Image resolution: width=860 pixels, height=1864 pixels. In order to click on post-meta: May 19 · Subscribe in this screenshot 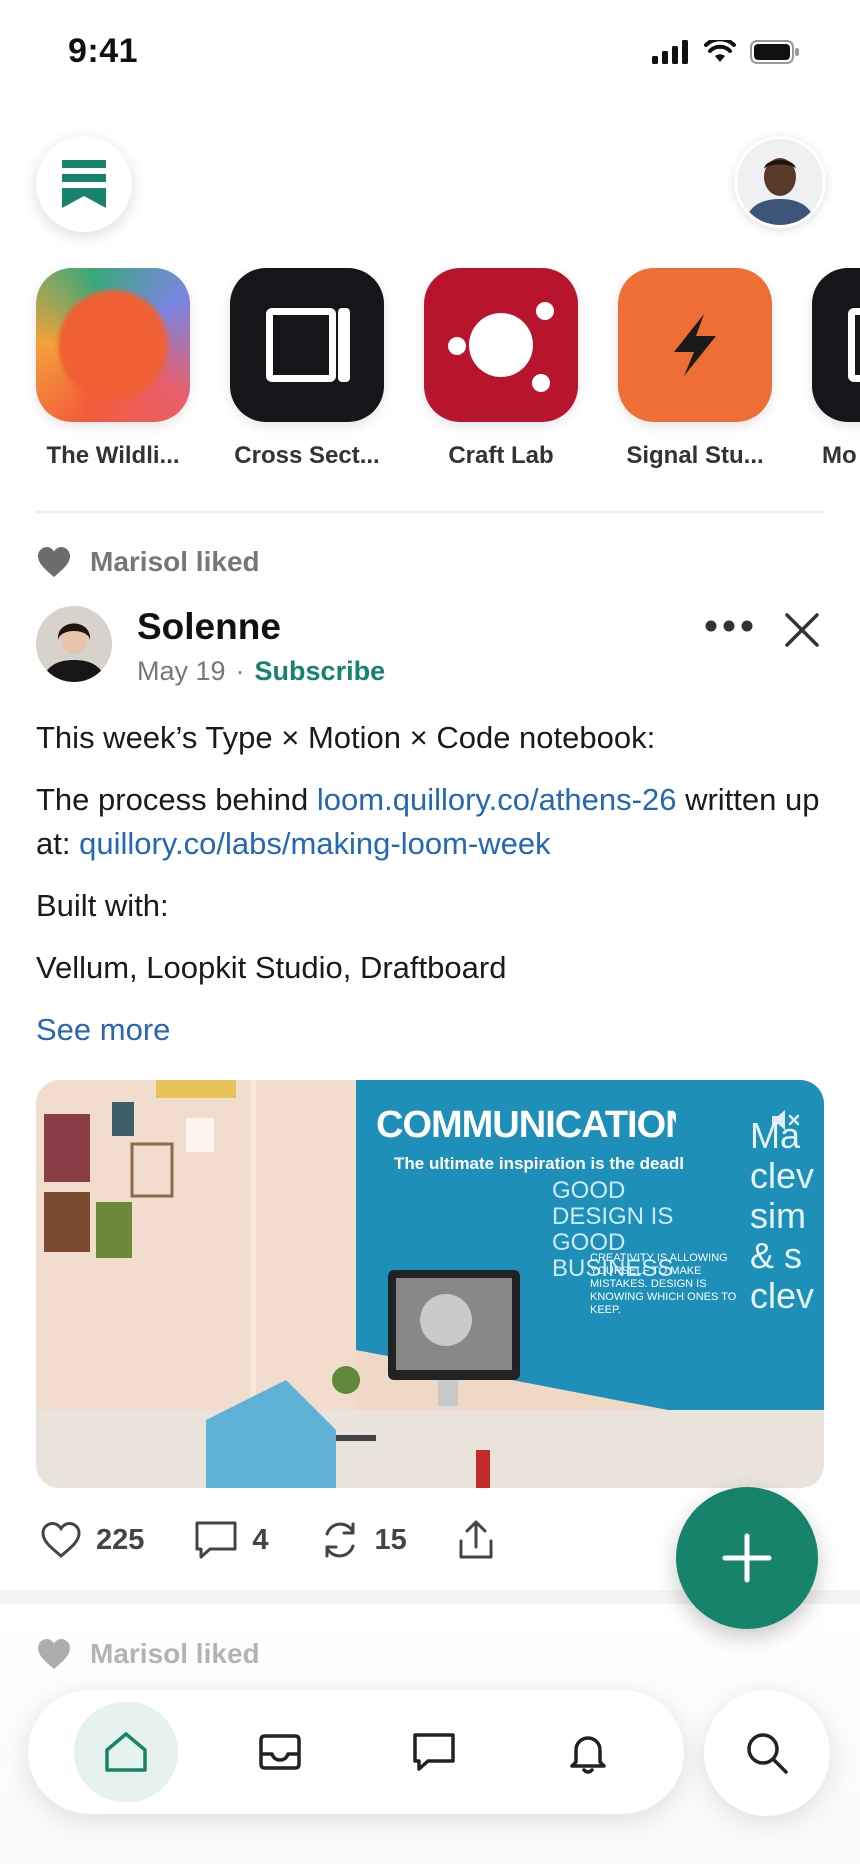, I will do `click(261, 671)`.